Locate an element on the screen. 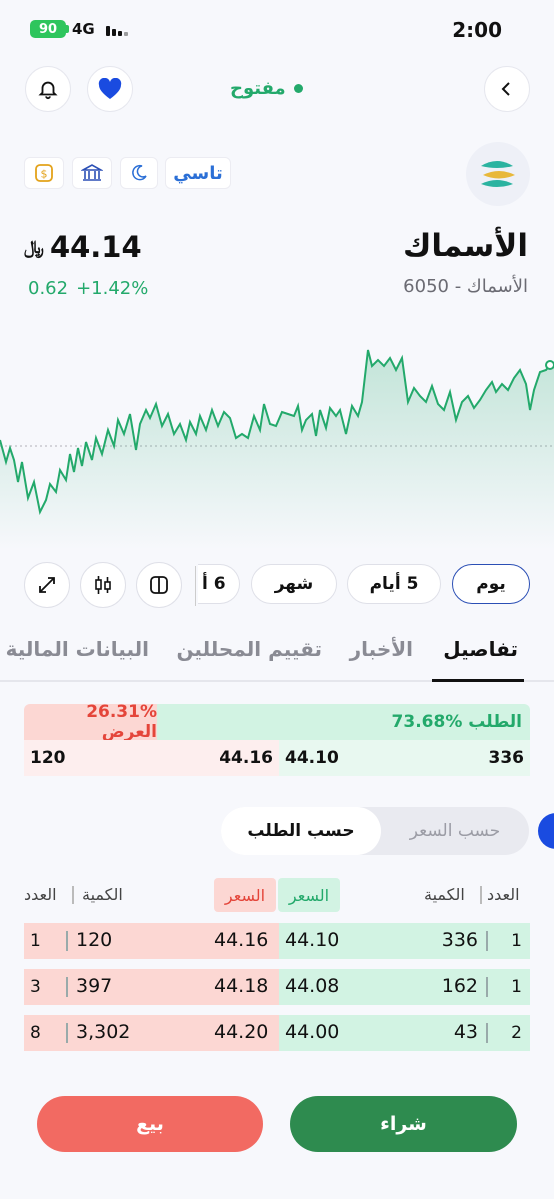 The width and height of the screenshot is (554, 1199). favorite-button is located at coordinates (110, 89).